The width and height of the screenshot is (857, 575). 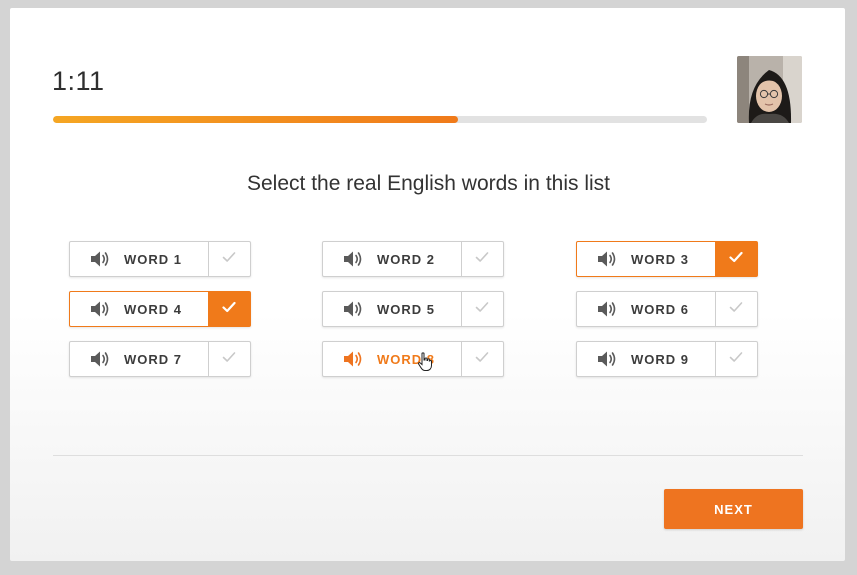 I want to click on word-audio-play: WORD 6, so click(x=646, y=309).